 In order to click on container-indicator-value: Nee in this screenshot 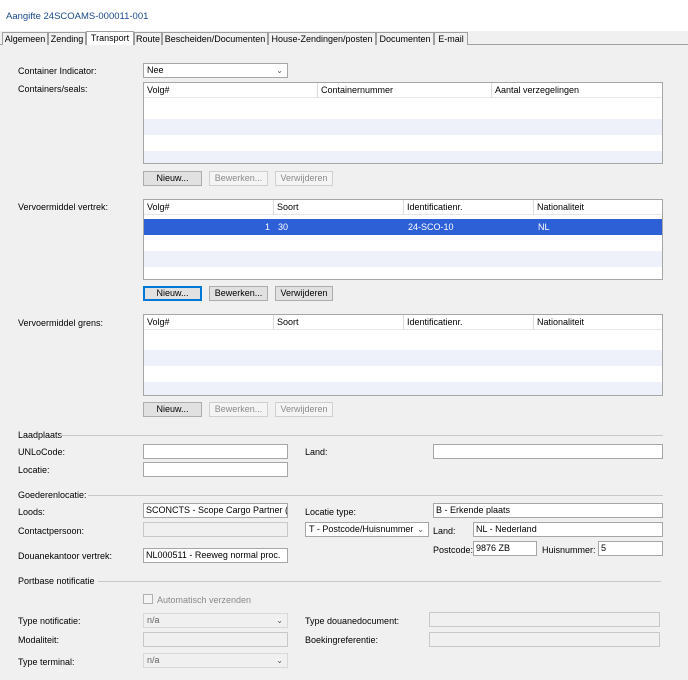, I will do `click(155, 70)`.